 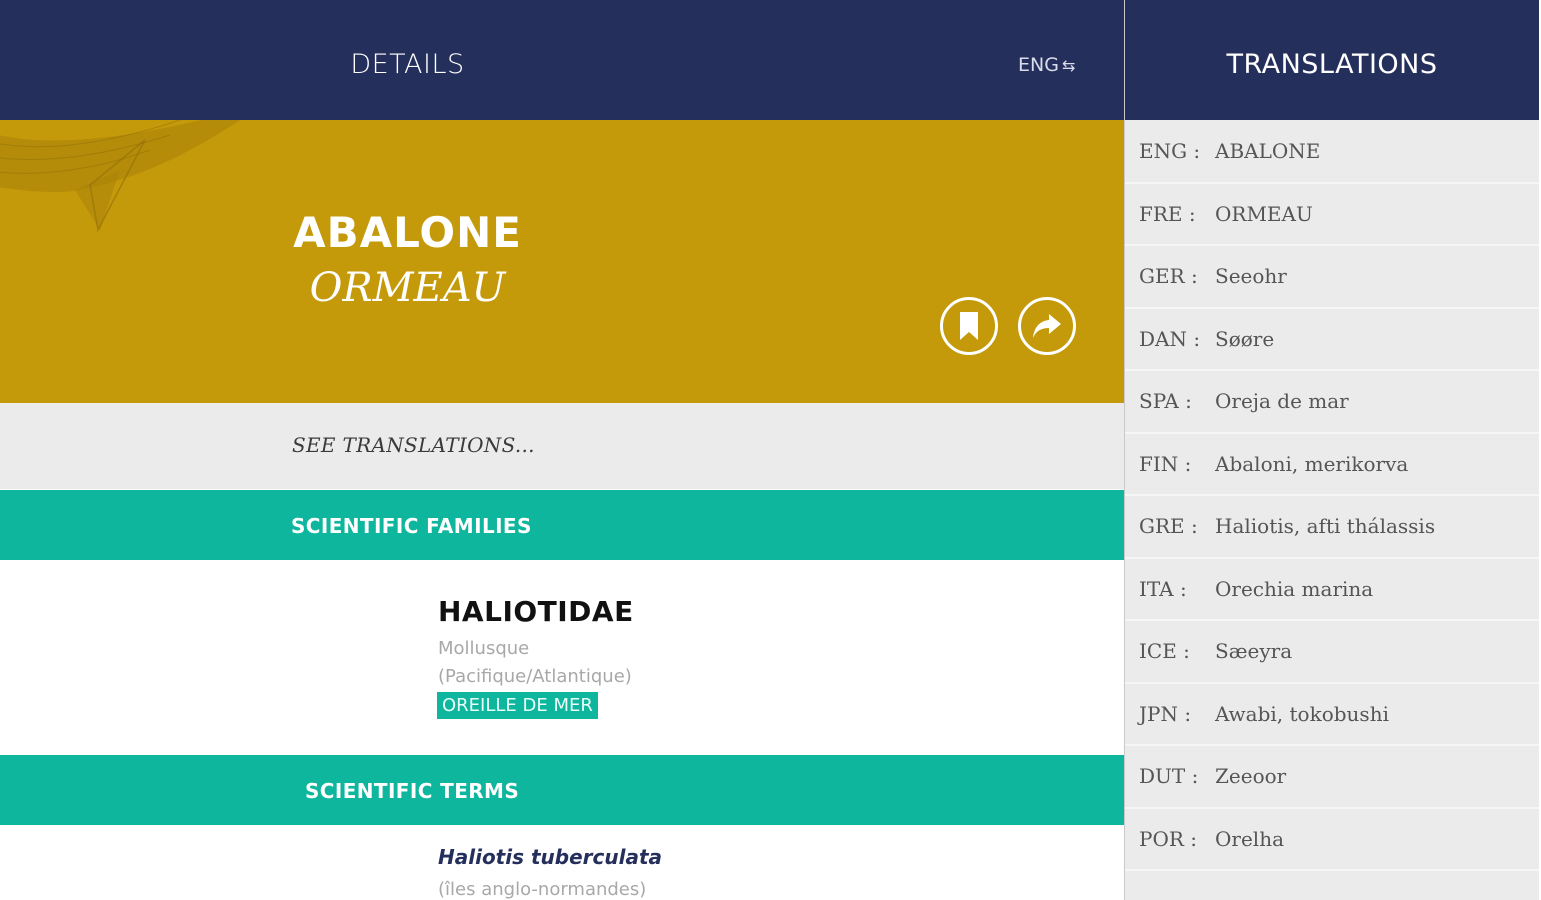 What do you see at coordinates (1302, 713) in the screenshot?
I see `translation-value: Awabi, tokobushi` at bounding box center [1302, 713].